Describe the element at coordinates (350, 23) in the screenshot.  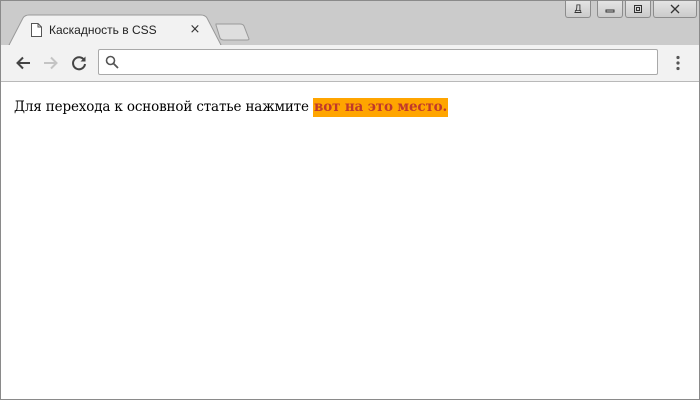
I see `tab-strip: Каскадность в CSS × Д` at that location.